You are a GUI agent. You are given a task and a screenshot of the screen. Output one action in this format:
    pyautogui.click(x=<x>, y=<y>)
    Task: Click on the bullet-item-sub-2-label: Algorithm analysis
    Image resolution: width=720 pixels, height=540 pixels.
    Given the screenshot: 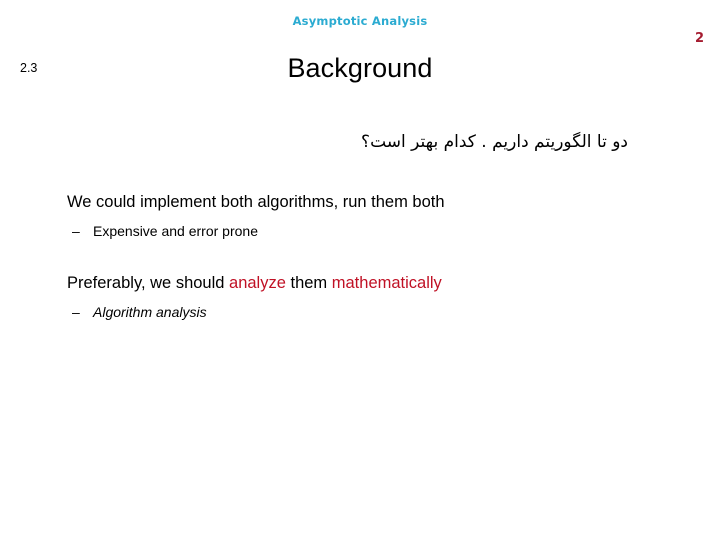 What is the action you would take?
    pyautogui.click(x=150, y=312)
    